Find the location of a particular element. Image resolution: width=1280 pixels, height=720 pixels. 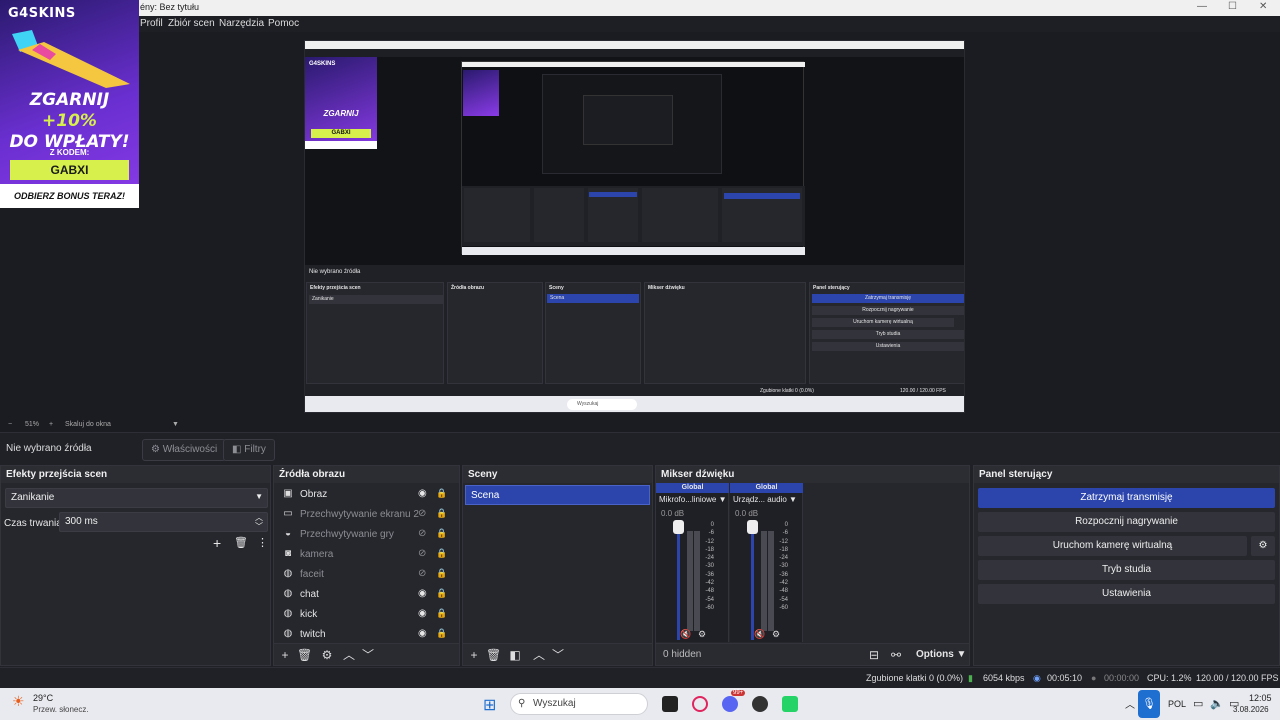

source-item: ▭ Przechwytywanie ekranu 2 ⊘ 🔒 is located at coordinates (364, 515).